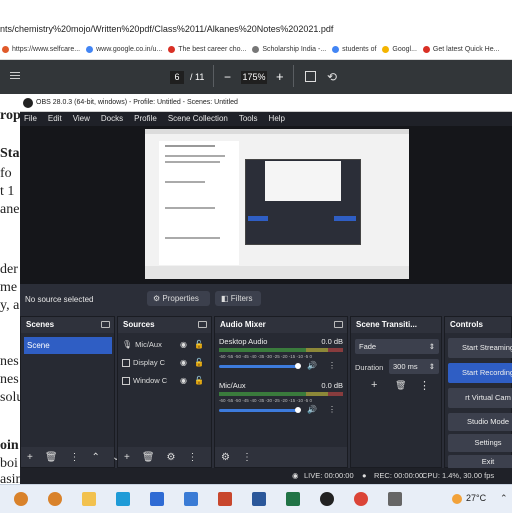 This screenshot has height=513, width=512. I want to click on settings-icon, so click(395, 499).